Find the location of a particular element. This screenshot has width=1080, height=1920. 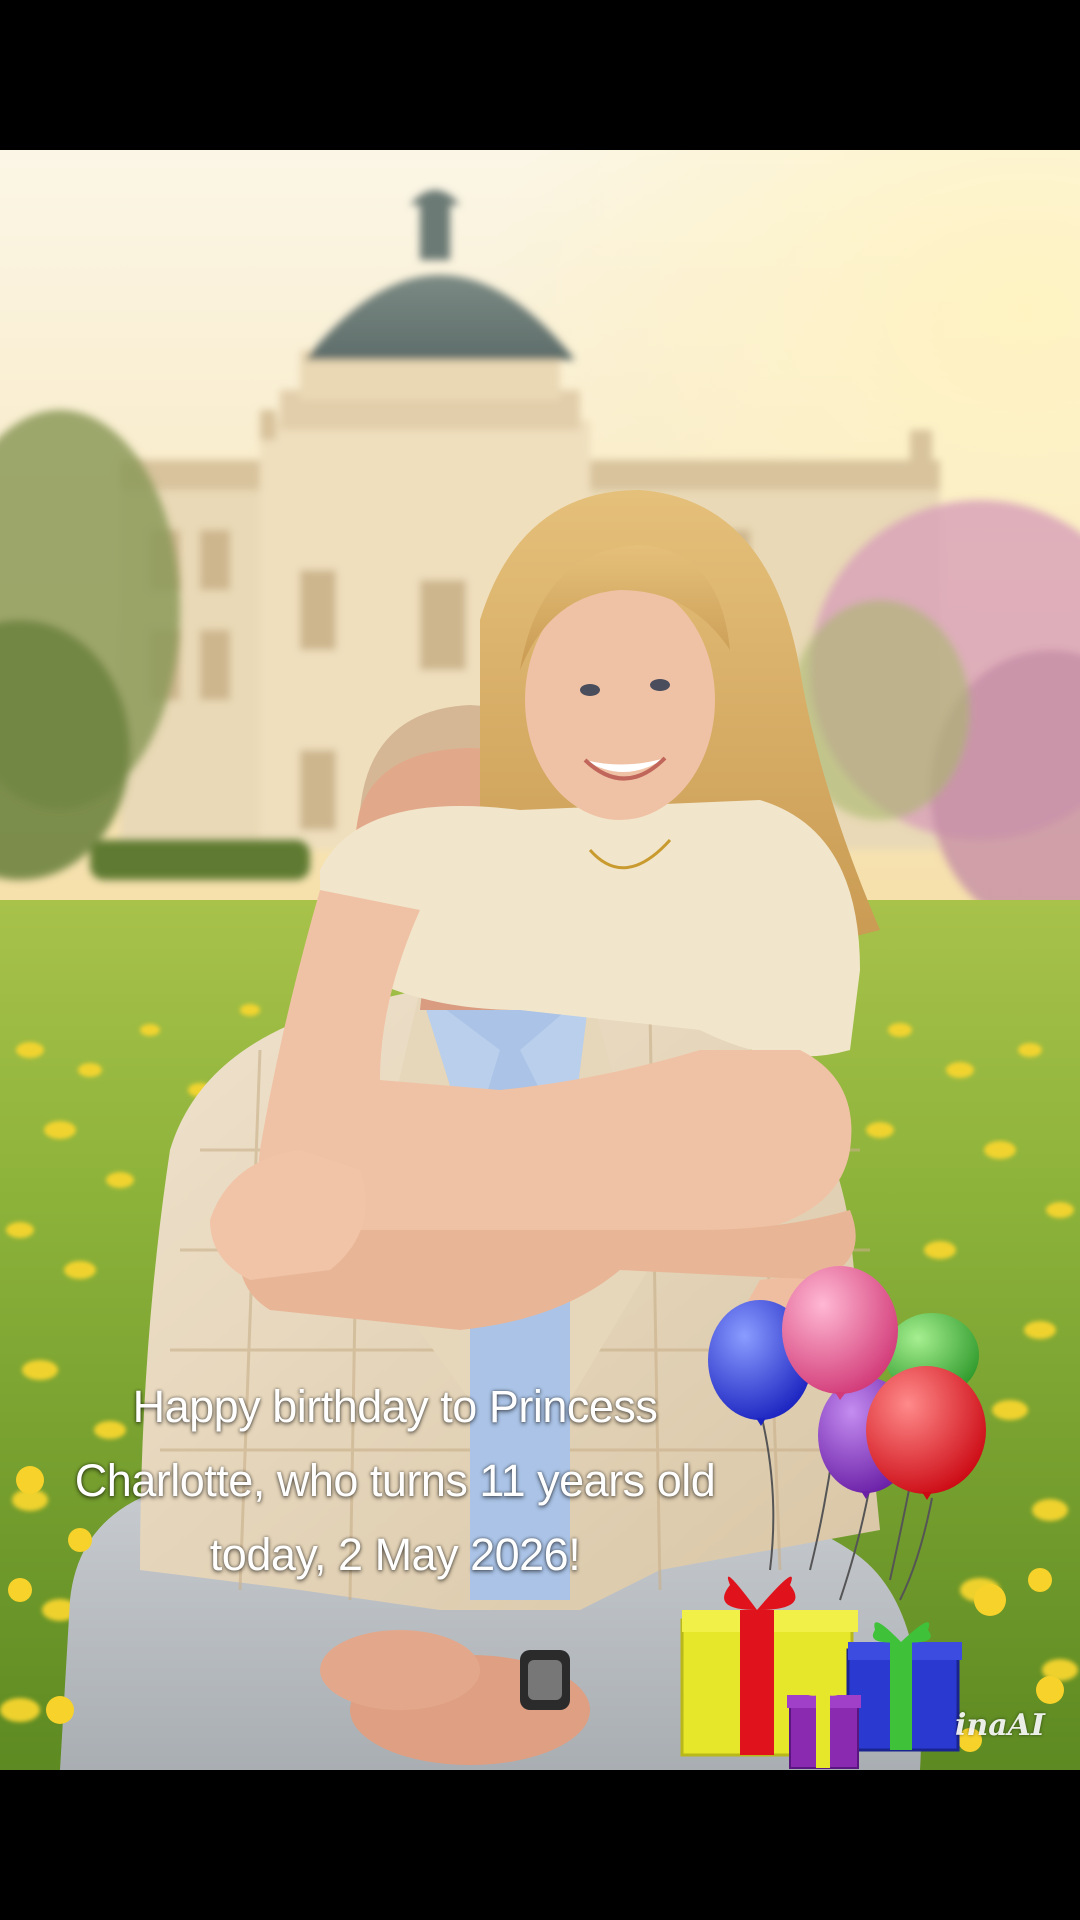

watermark-text: inaAI is located at coordinates (1000, 1725).